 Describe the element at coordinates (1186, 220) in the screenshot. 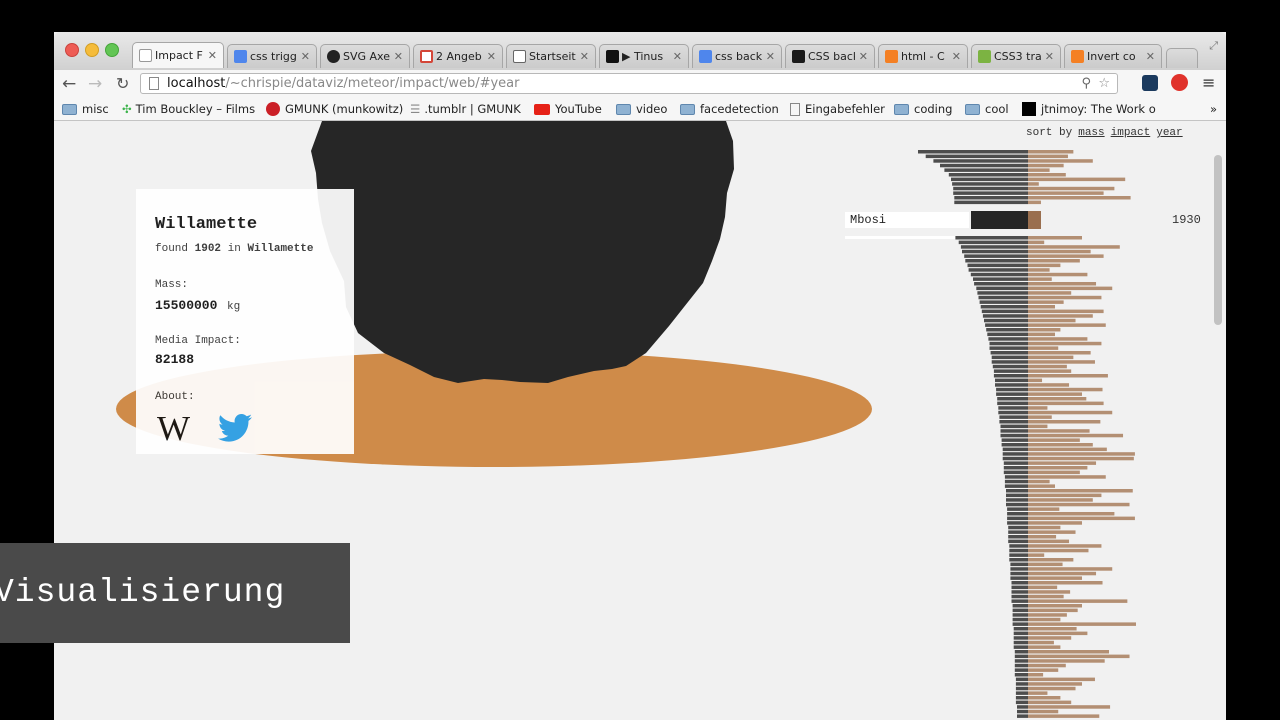

I see `highlight-year: 1930` at that location.